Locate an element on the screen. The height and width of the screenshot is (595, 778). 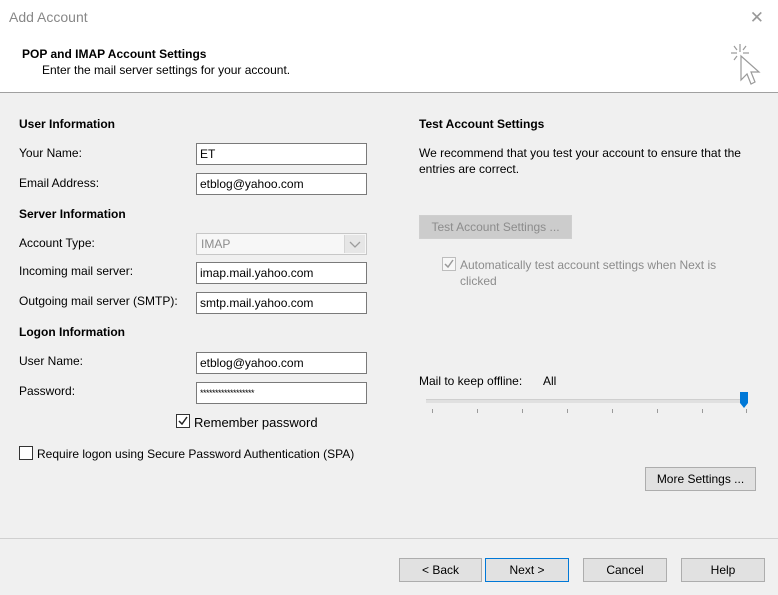
mail-offline-label: Mail to keep offline: is located at coordinates (471, 381).